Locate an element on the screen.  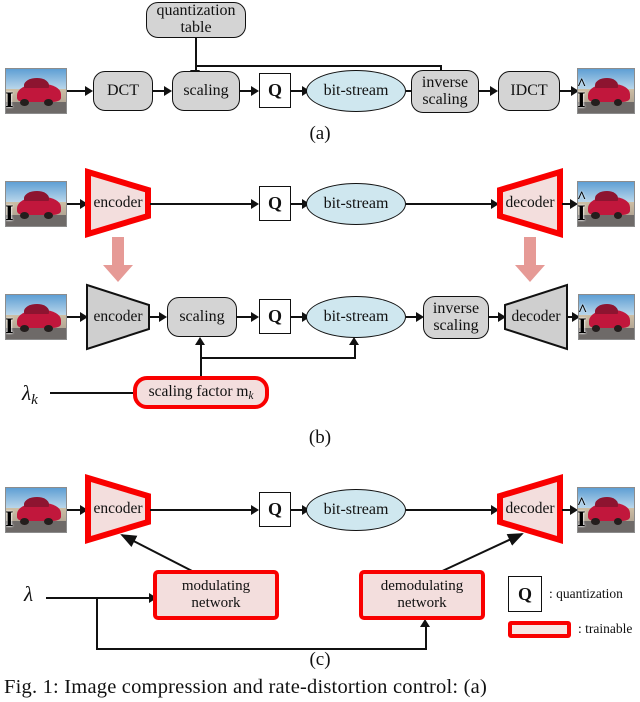
node-encoder-b2-label: encoder is located at coordinates (118, 316).